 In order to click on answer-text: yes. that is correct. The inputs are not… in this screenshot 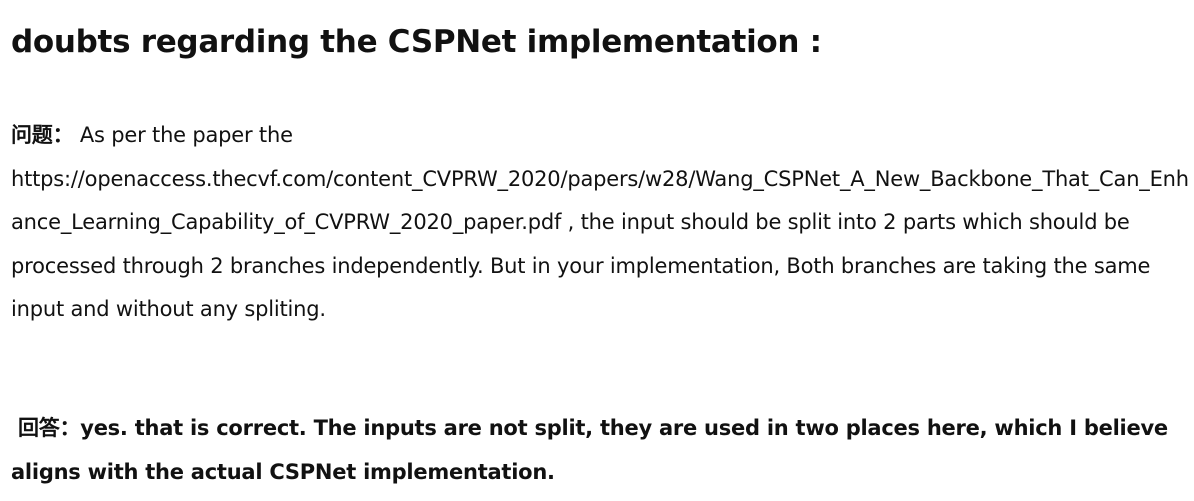, I will do `click(589, 450)`.